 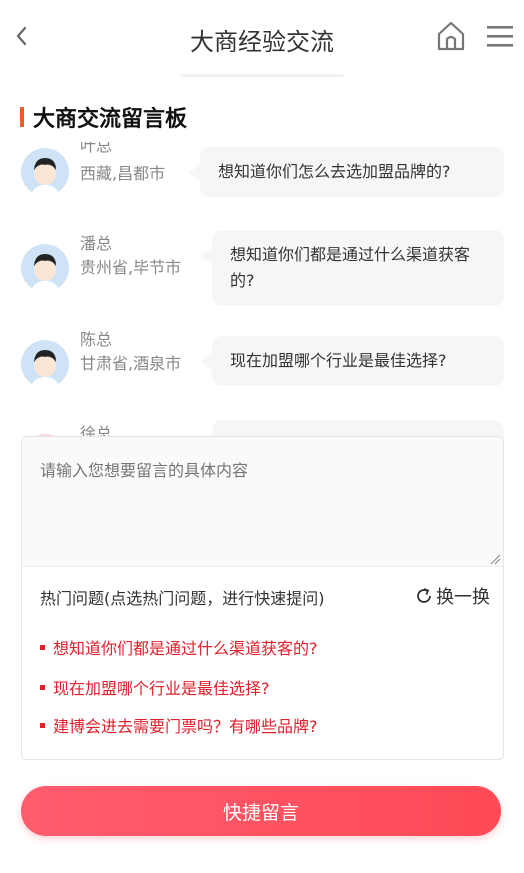 I want to click on top-bar: 大商经验交流, so click(x=262, y=38).